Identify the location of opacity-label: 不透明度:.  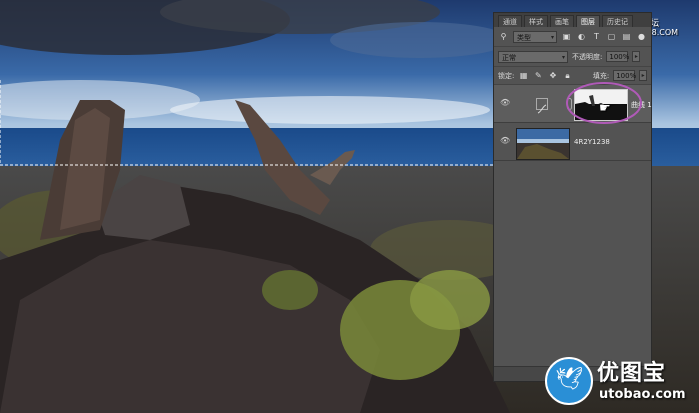
(587, 56).